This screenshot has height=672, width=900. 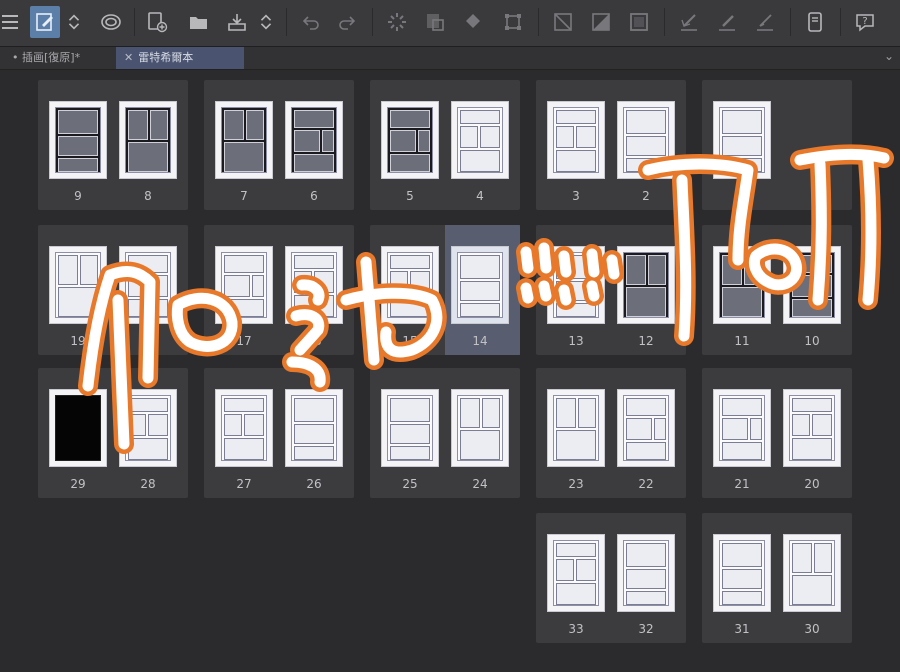 I want to click on tab-illustration: • 插画[復原]*, so click(x=46, y=58).